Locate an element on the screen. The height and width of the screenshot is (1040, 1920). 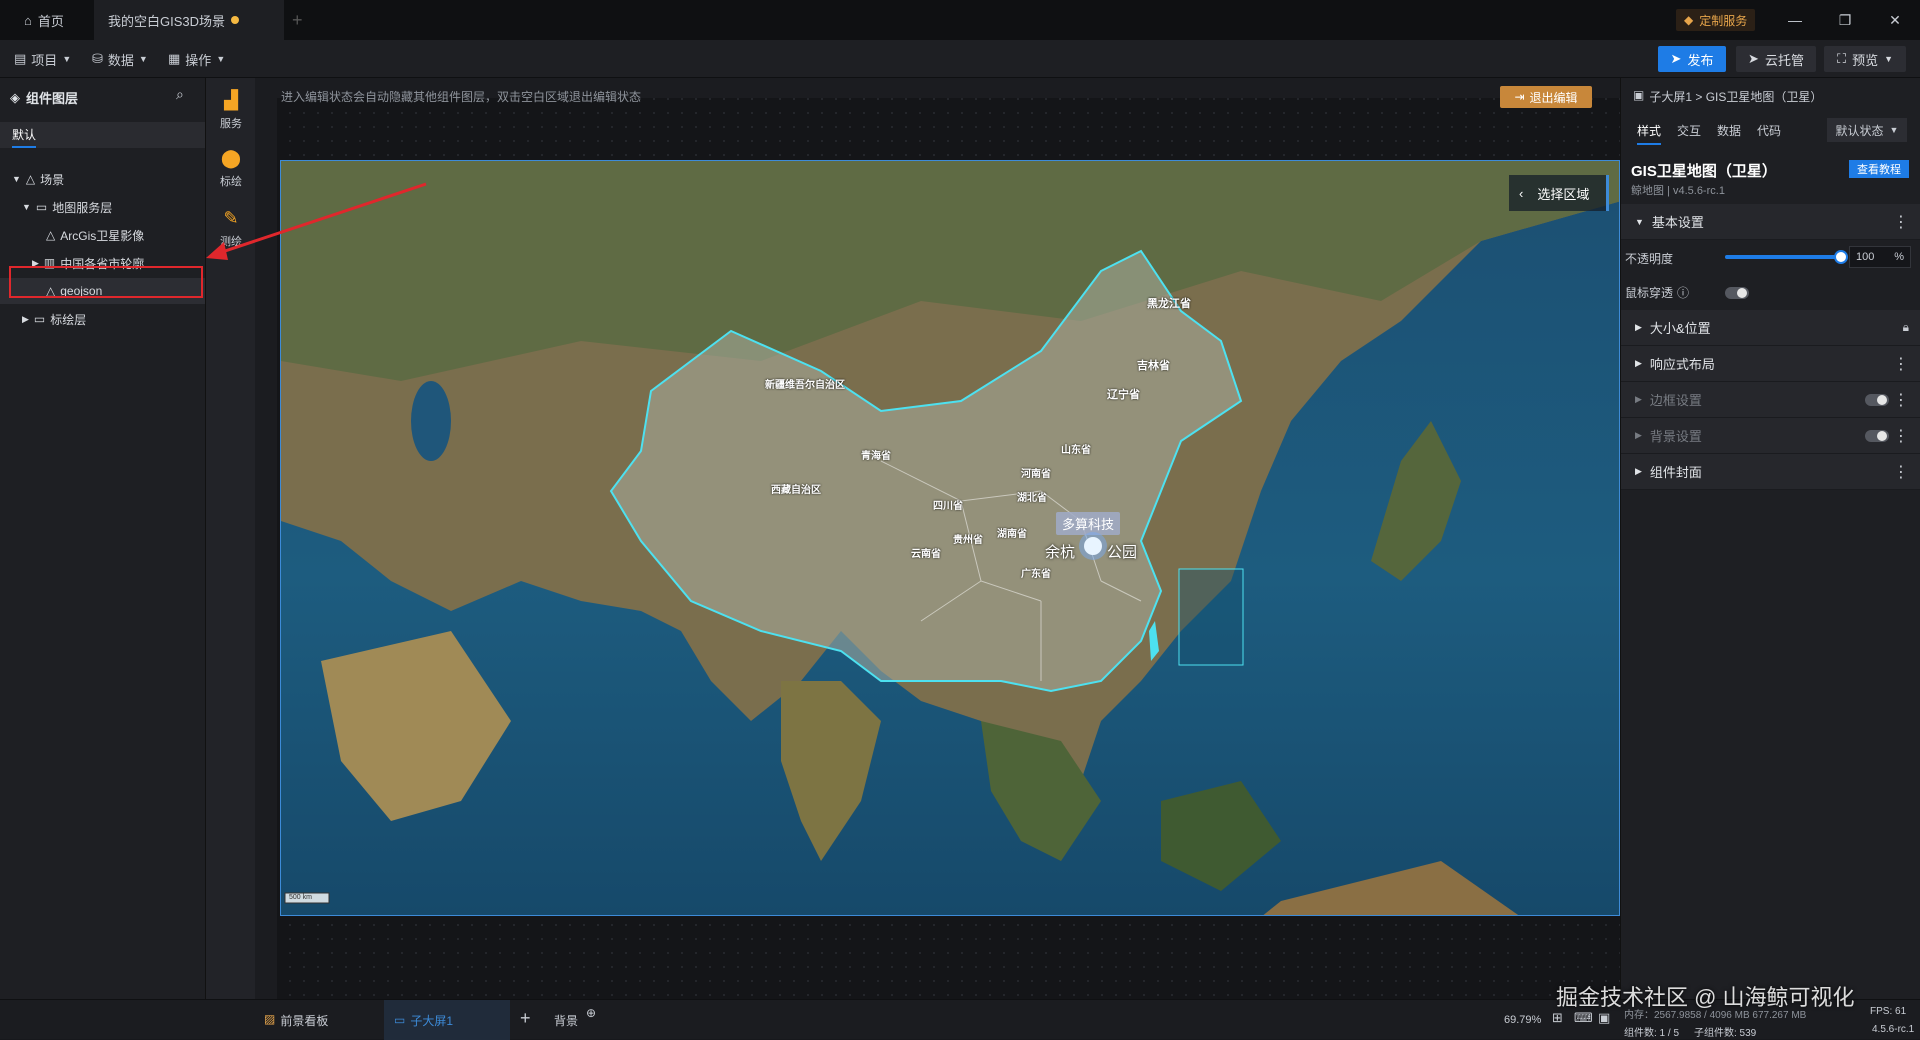
section-responsive: ▶ 响应式布局 ⋮ is located at coordinates (1770, 364).